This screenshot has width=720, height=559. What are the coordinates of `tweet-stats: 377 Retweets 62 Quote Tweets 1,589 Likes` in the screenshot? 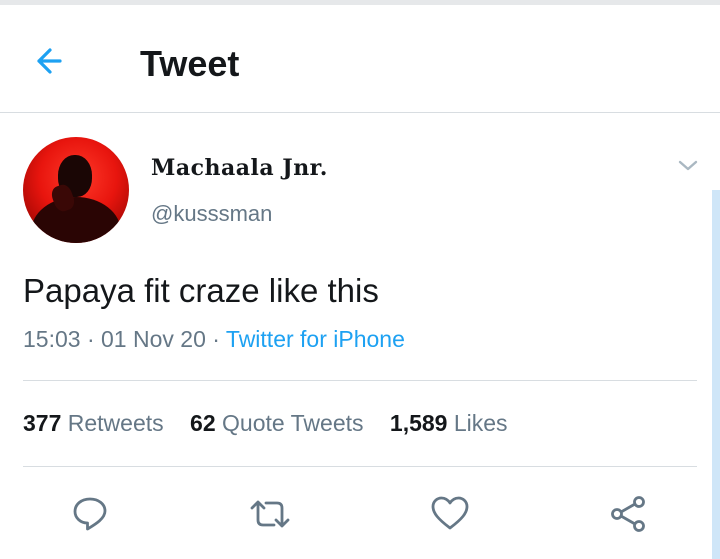 It's located at (275, 423).